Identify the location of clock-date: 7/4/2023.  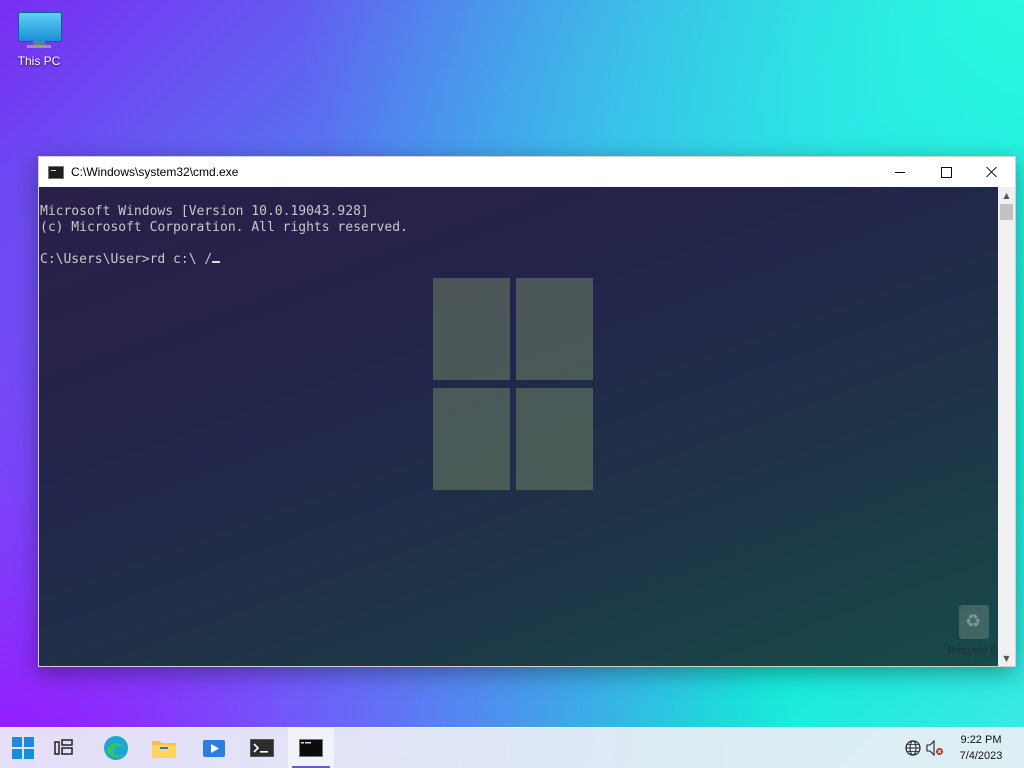
(981, 756).